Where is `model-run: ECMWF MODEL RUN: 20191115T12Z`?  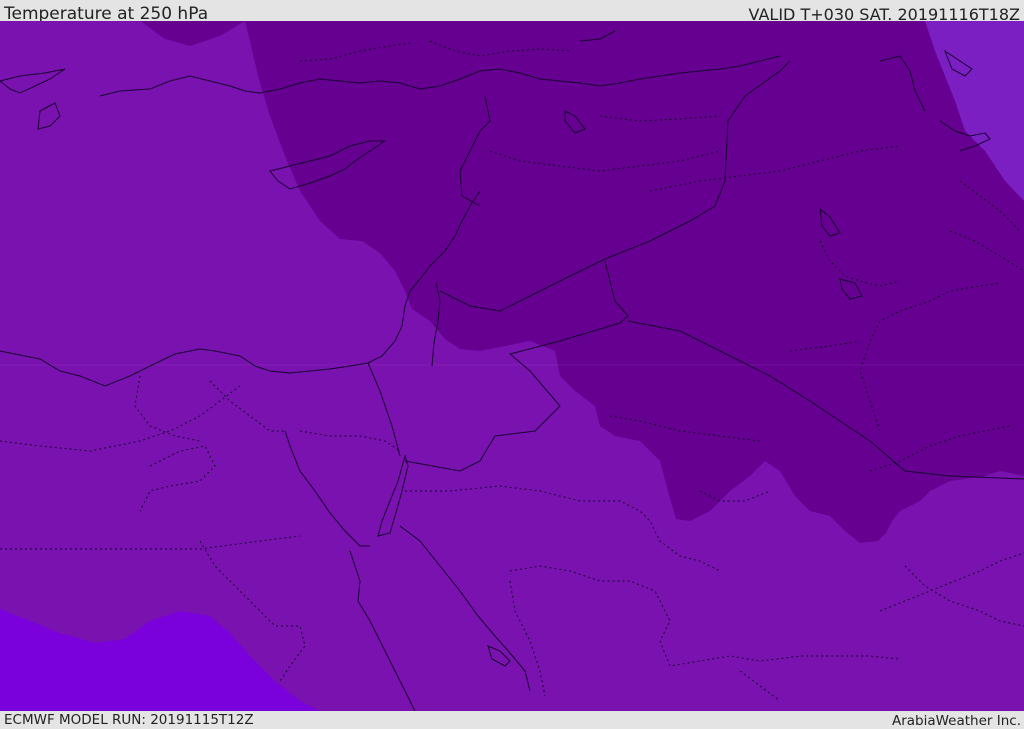 model-run: ECMWF MODEL RUN: 20191115T12Z is located at coordinates (129, 720).